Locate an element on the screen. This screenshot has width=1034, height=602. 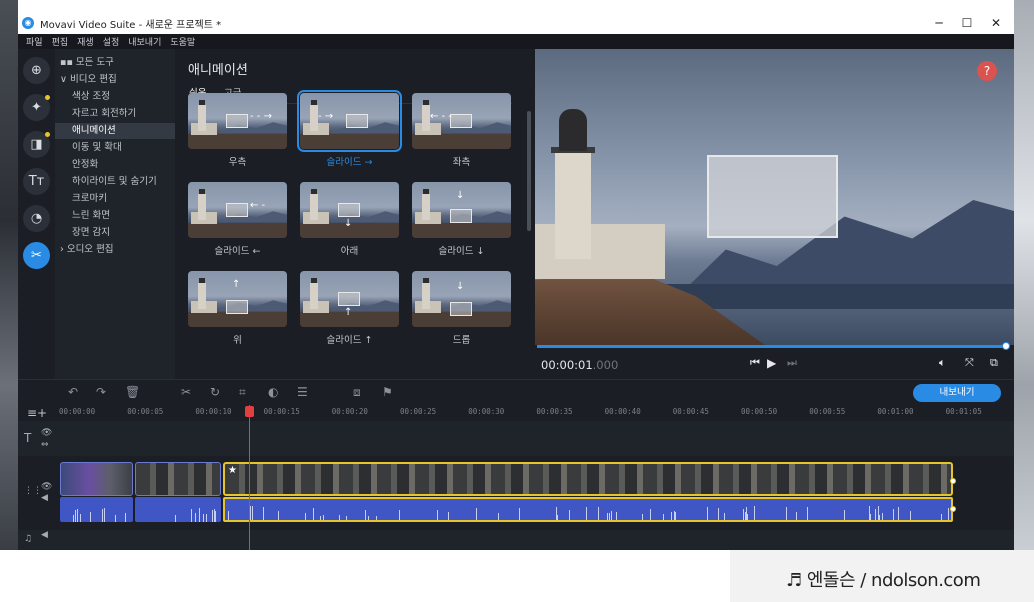
tree-item-all-tools: ▪▪ 모든 도구 is located at coordinates (115, 63).